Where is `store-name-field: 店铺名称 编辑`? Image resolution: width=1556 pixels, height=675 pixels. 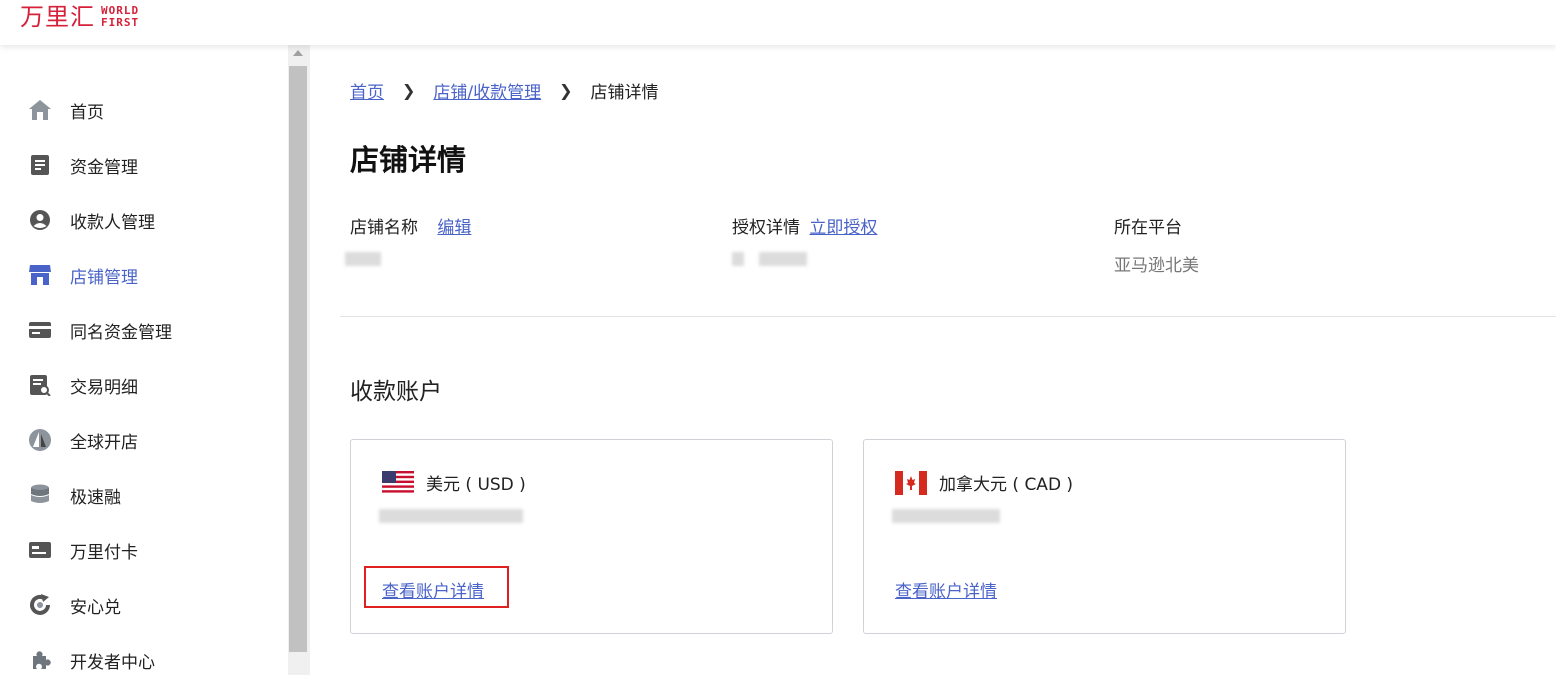
store-name-field: 店铺名称 编辑 is located at coordinates (408, 239).